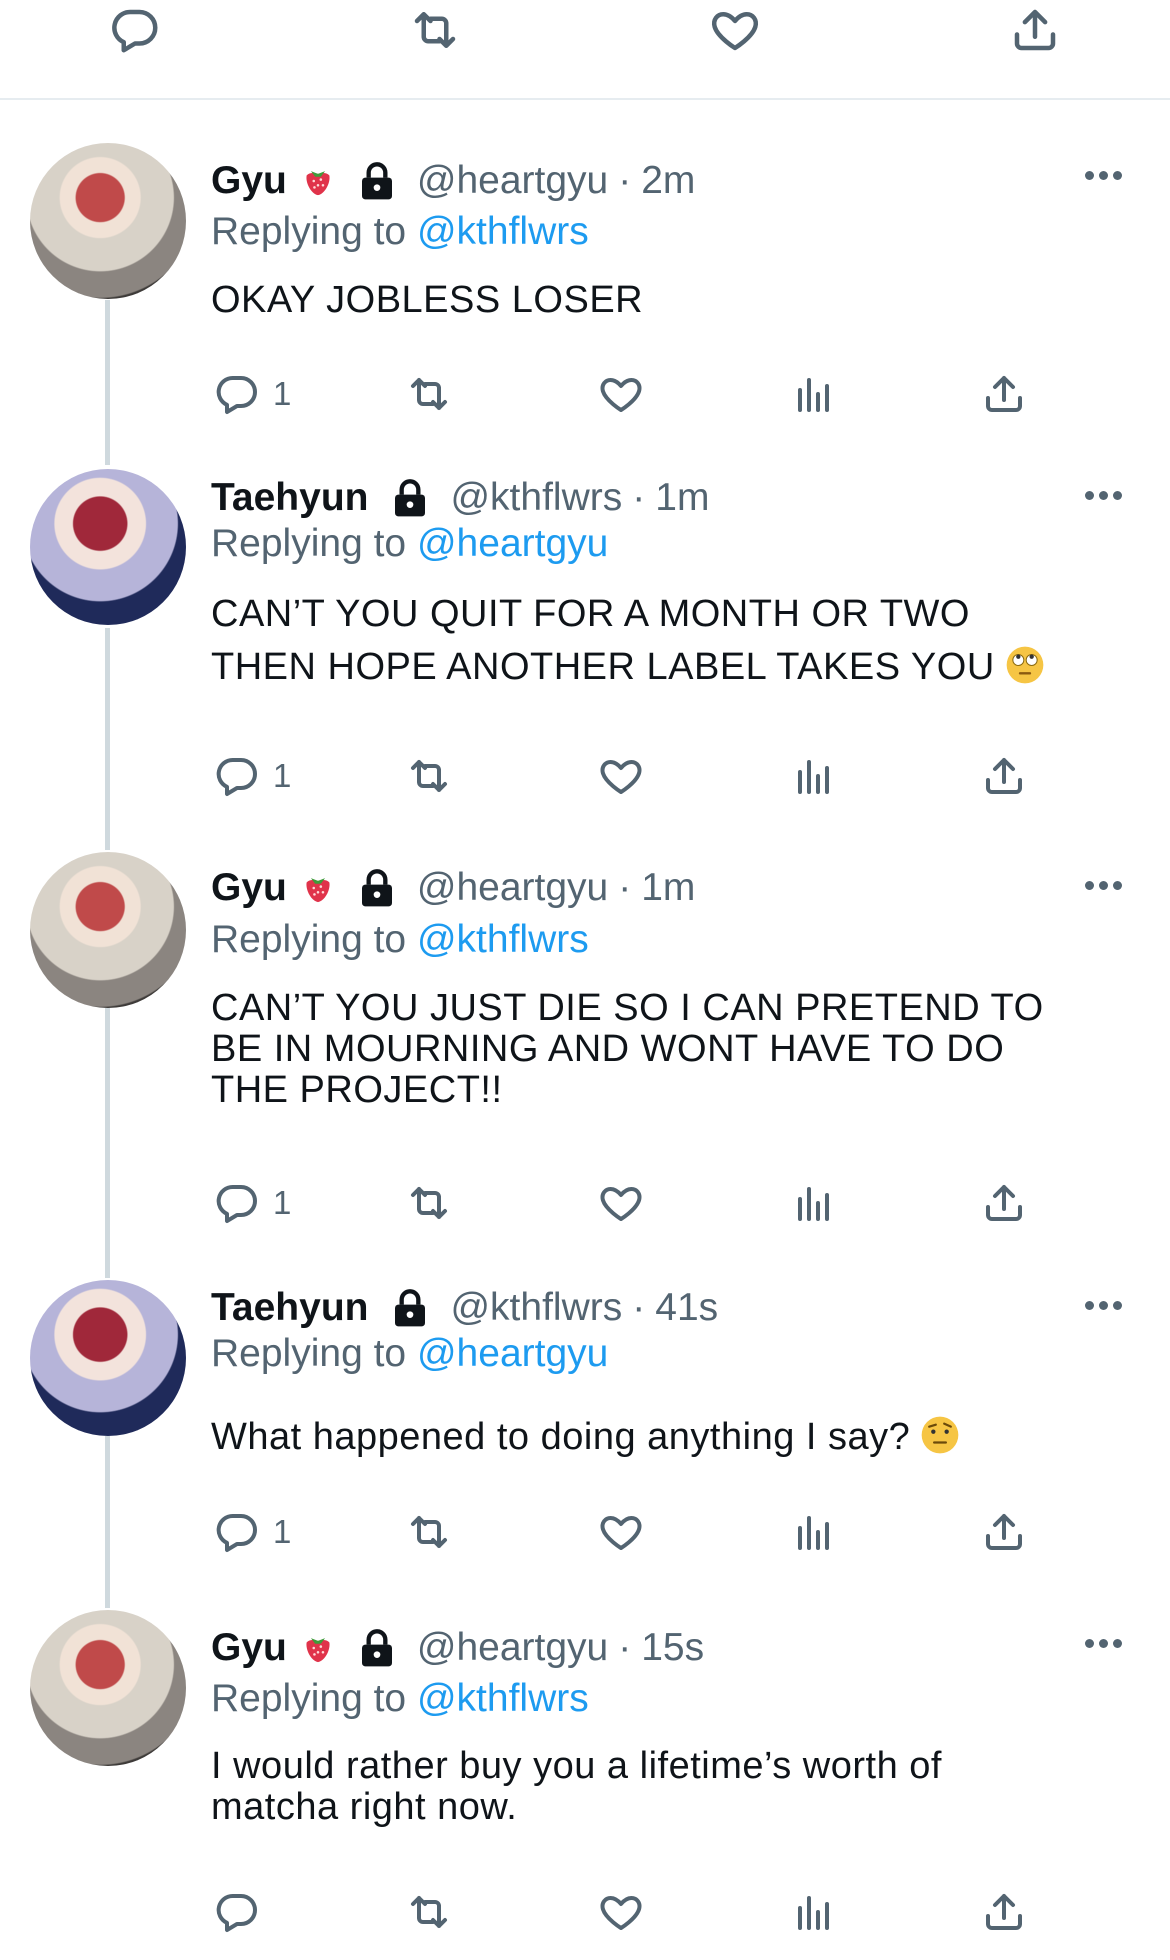 The height and width of the screenshot is (1960, 1170). I want to click on tweet-header: Gyu @heartgyu · 2m, so click(453, 181).